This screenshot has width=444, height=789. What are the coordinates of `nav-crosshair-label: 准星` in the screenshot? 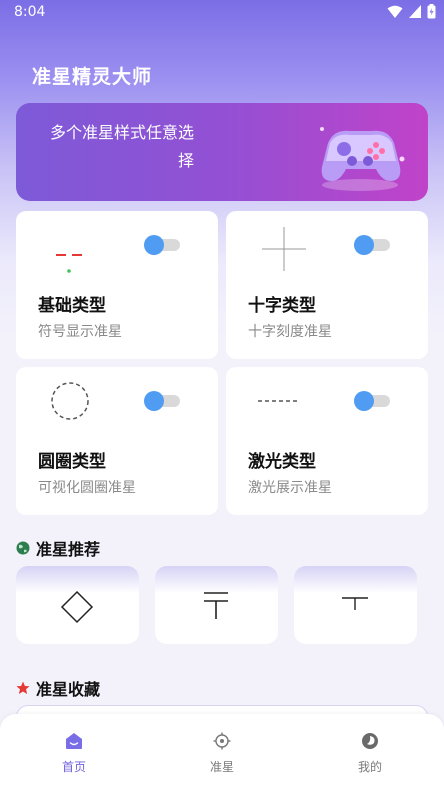 It's located at (221, 767).